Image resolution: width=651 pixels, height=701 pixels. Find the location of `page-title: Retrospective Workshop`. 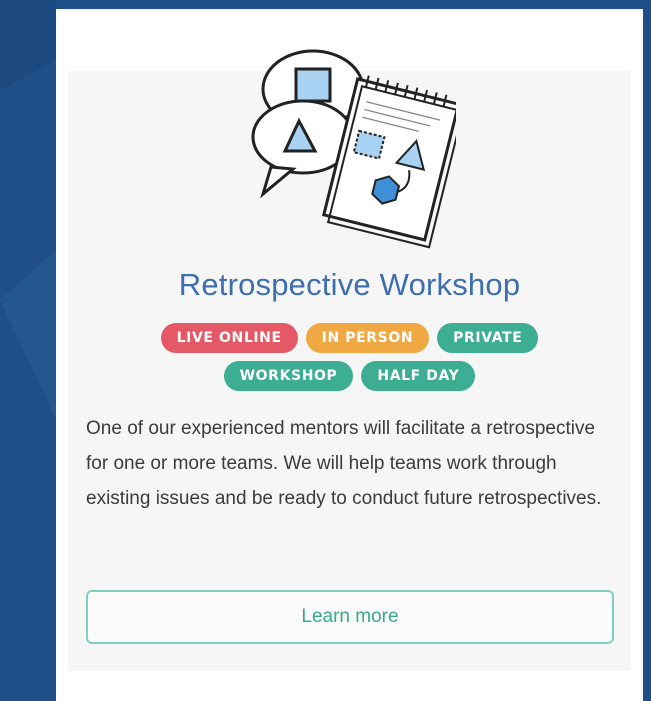

page-title: Retrospective Workshop is located at coordinates (349, 284).